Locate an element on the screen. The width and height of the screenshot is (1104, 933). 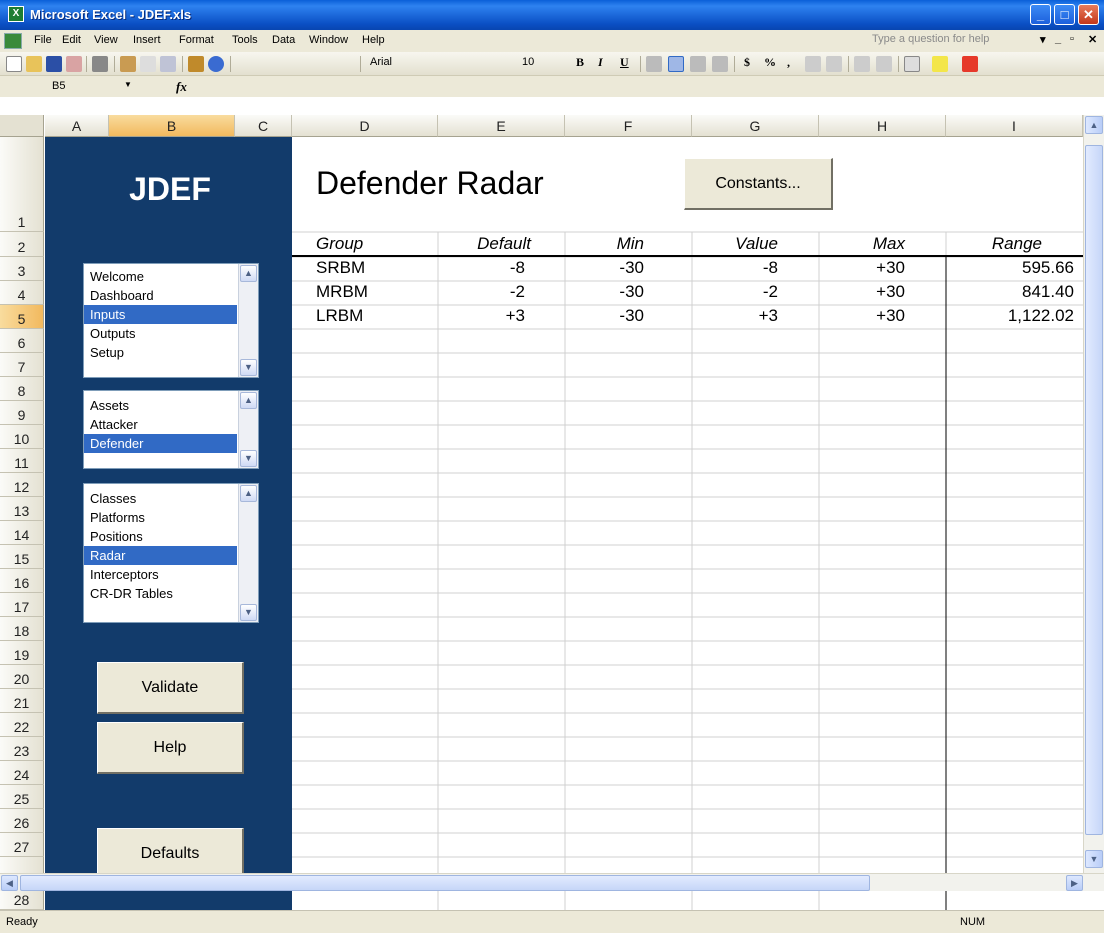
cell-group: SRBM is located at coordinates (371, 268).